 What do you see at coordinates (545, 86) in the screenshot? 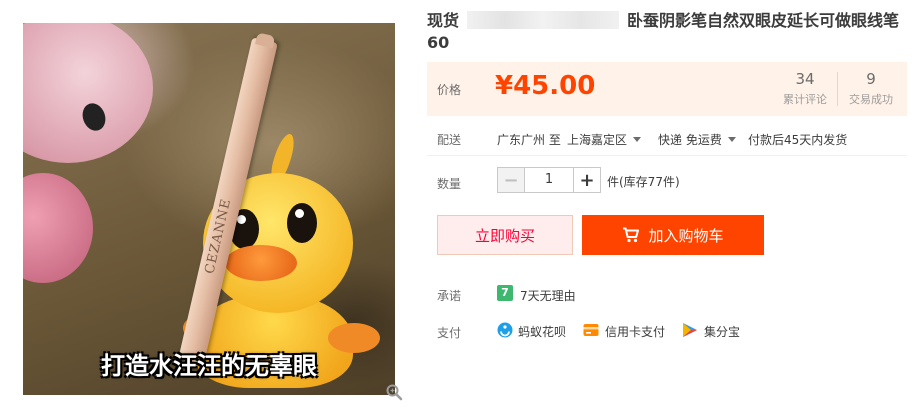
I see `price-value: ¥45.00` at bounding box center [545, 86].